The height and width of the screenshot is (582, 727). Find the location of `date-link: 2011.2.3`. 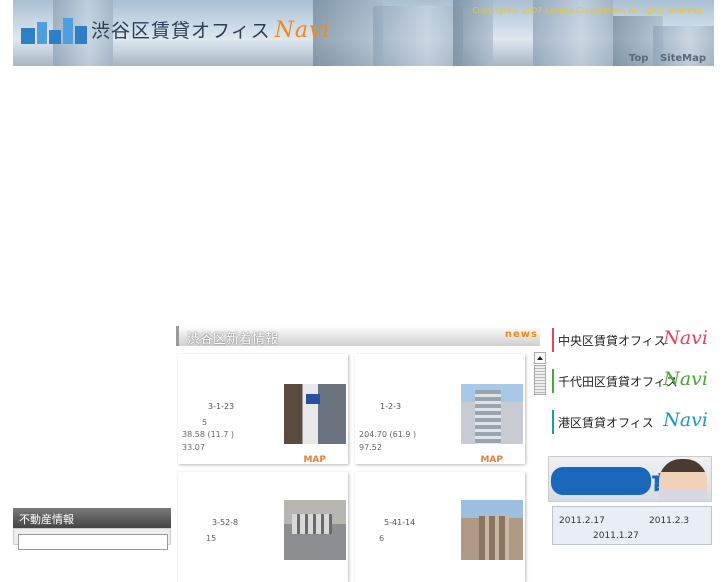

date-link: 2011.2.3 is located at coordinates (669, 521).